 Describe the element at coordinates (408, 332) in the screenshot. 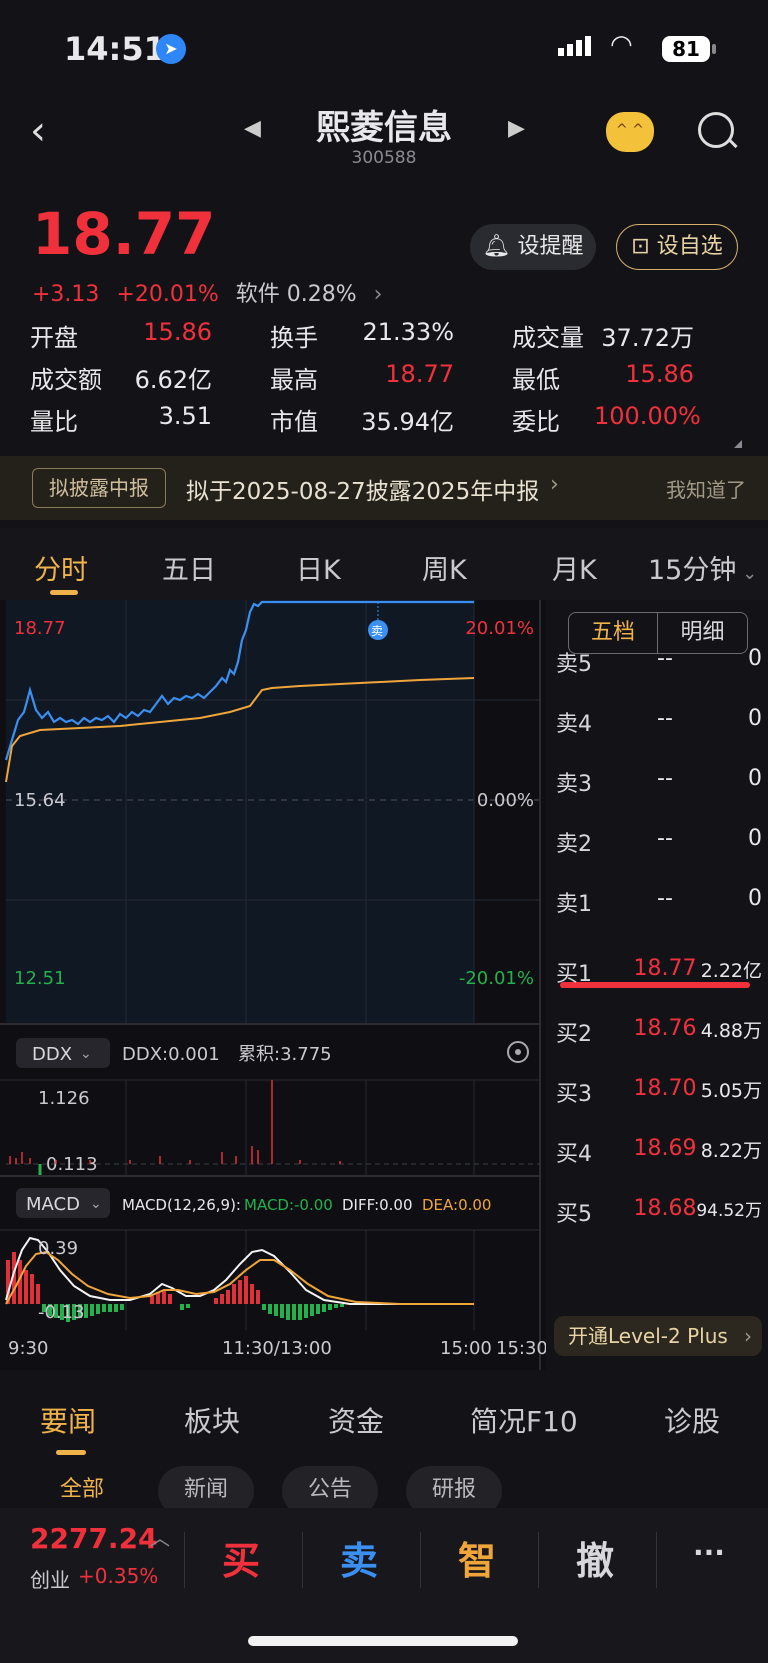

I see `stat-value: 21.33%` at that location.